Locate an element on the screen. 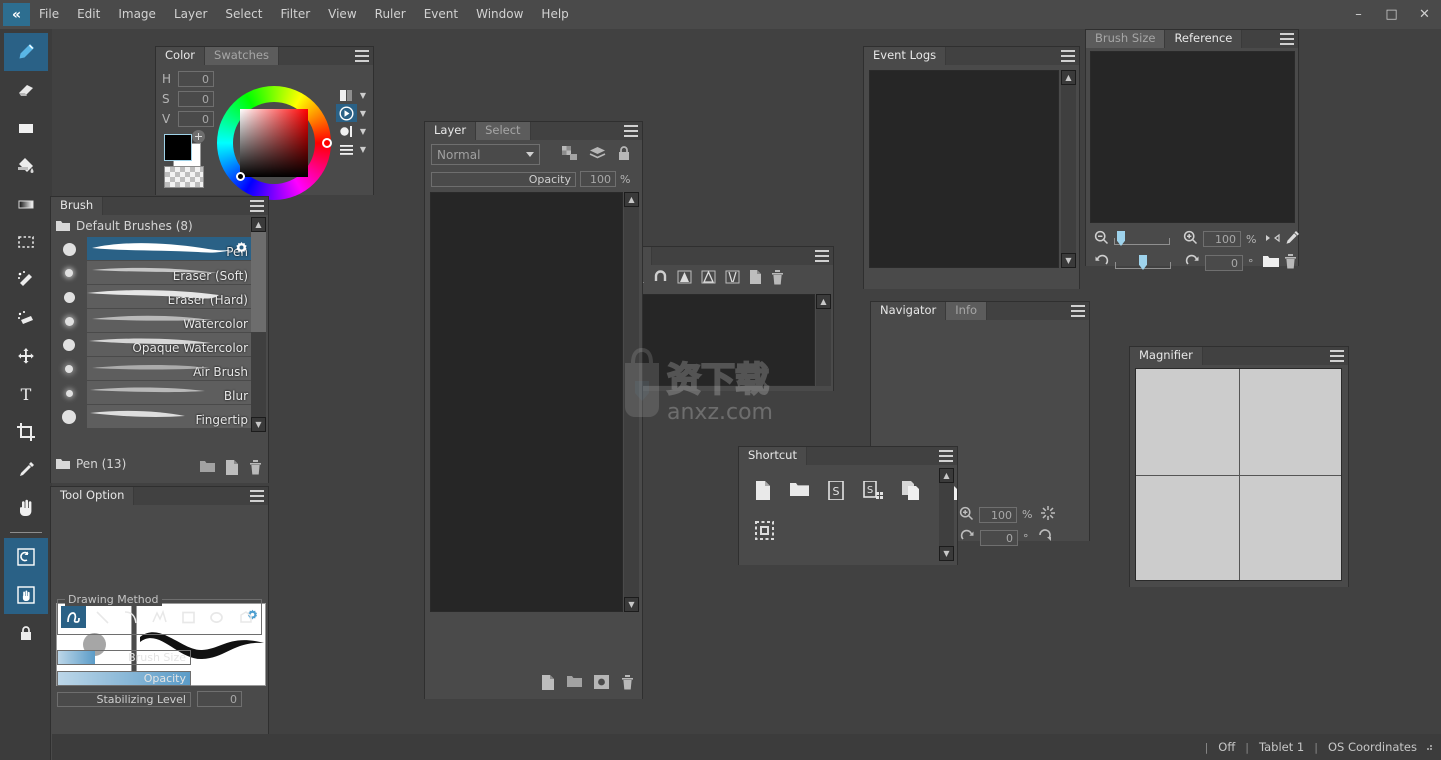 Image resolution: width=1441 pixels, height=760 pixels. slider-mode-button is located at coordinates (346, 149).